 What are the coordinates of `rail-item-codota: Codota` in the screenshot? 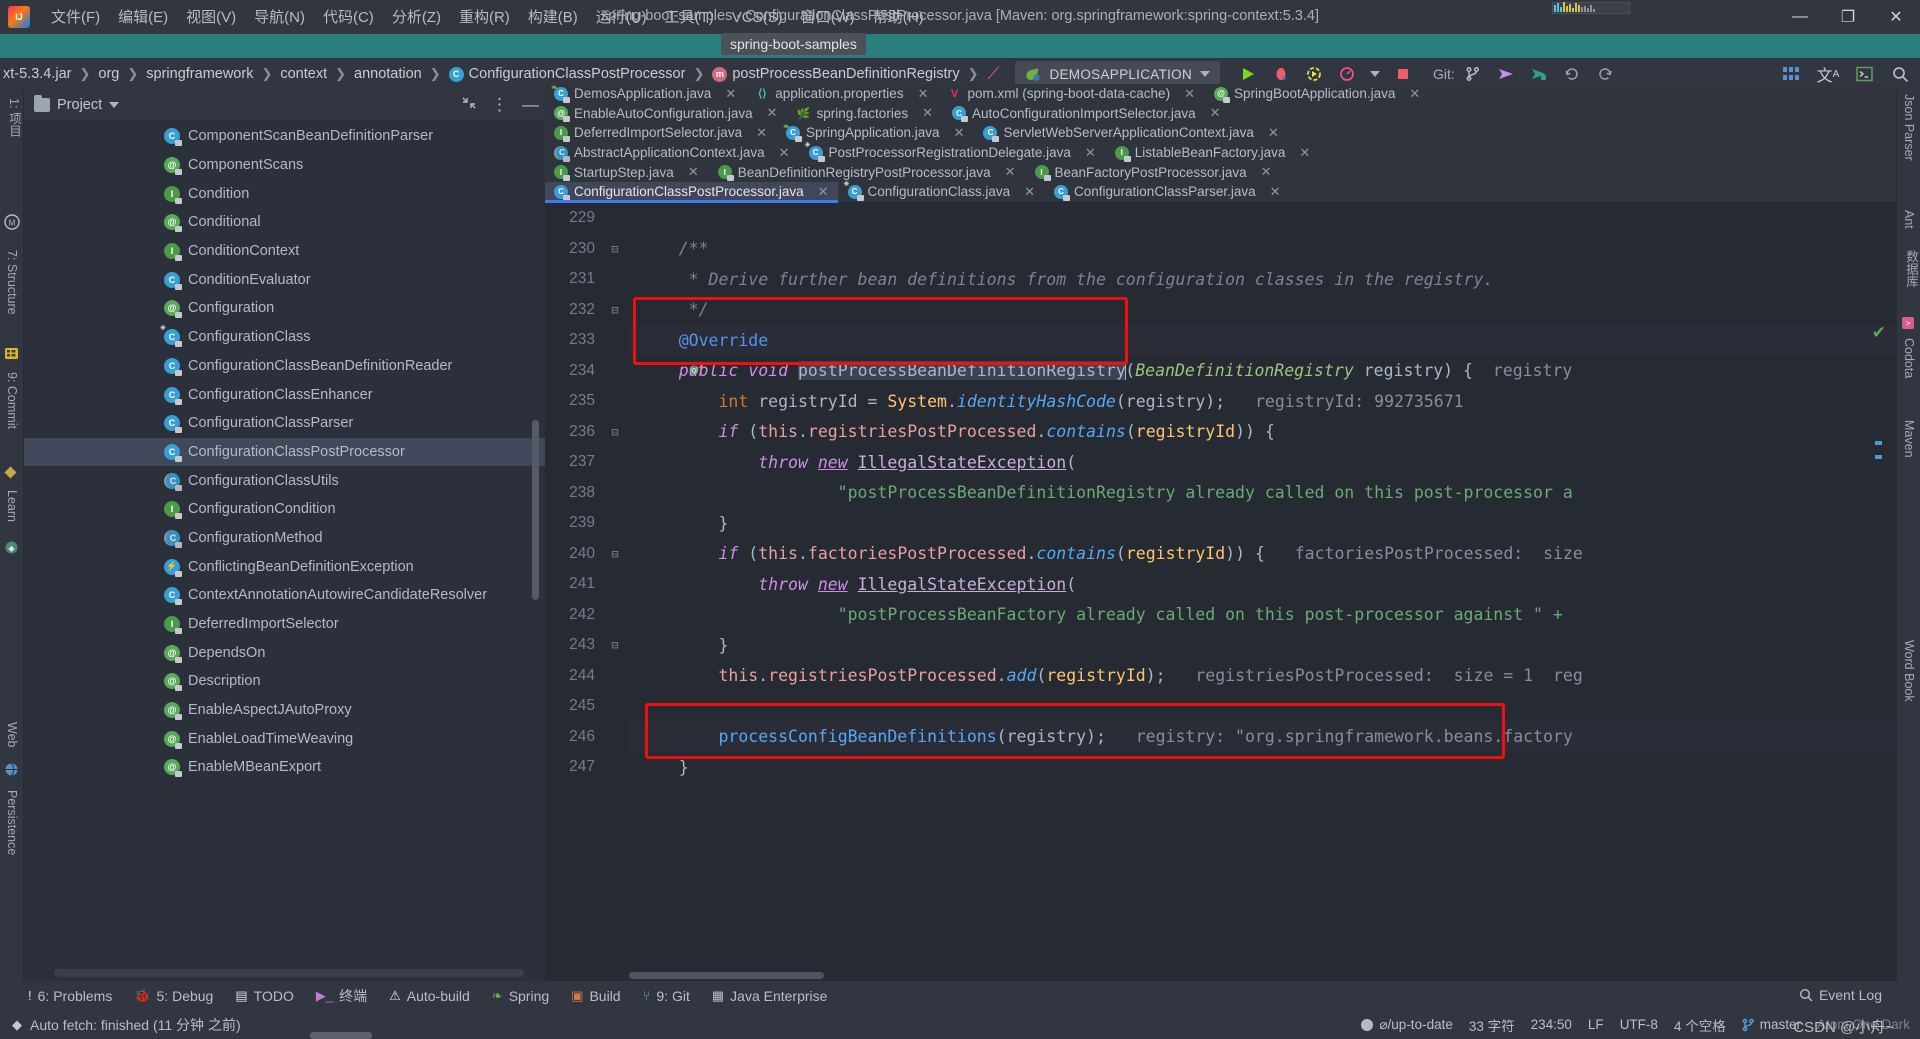 It's located at (1909, 358).